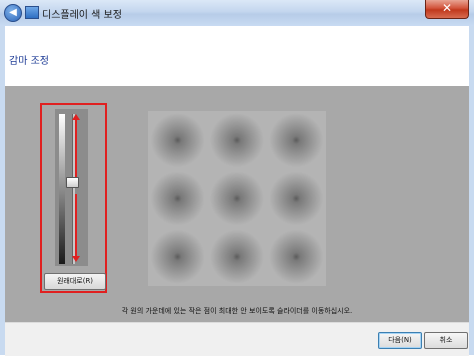 The width and height of the screenshot is (474, 356). I want to click on restore-button: 원래대로(R), so click(75, 281).